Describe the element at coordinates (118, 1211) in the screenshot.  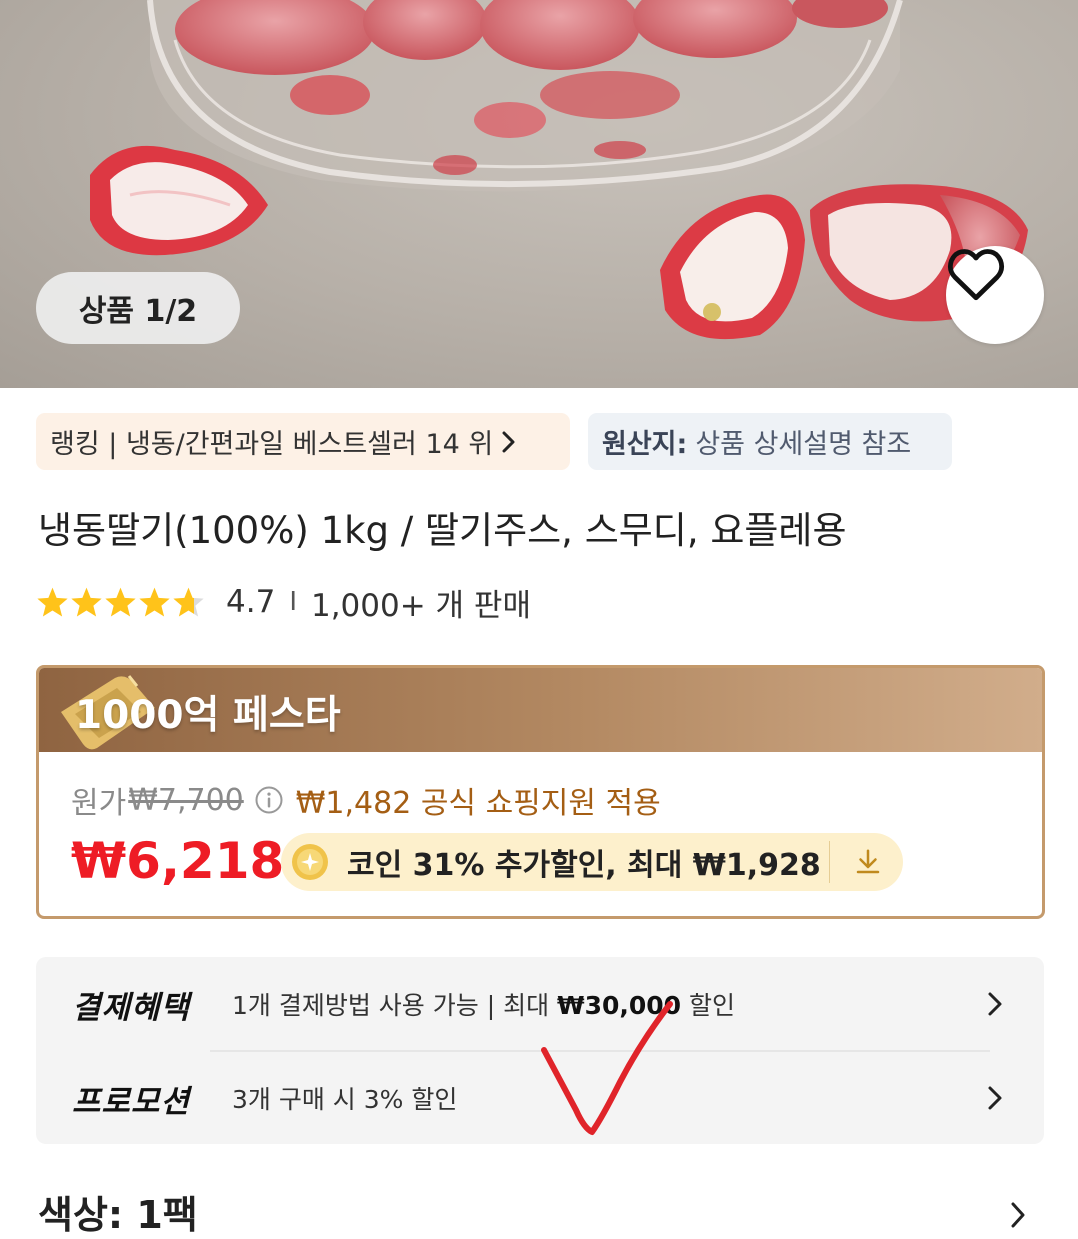
I see `color-option-label: 색상: 1팩` at that location.